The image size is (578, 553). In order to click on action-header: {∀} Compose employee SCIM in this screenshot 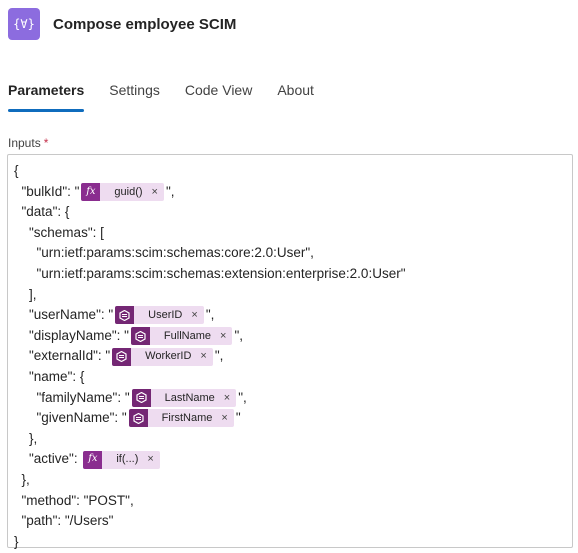, I will do `click(122, 24)`.